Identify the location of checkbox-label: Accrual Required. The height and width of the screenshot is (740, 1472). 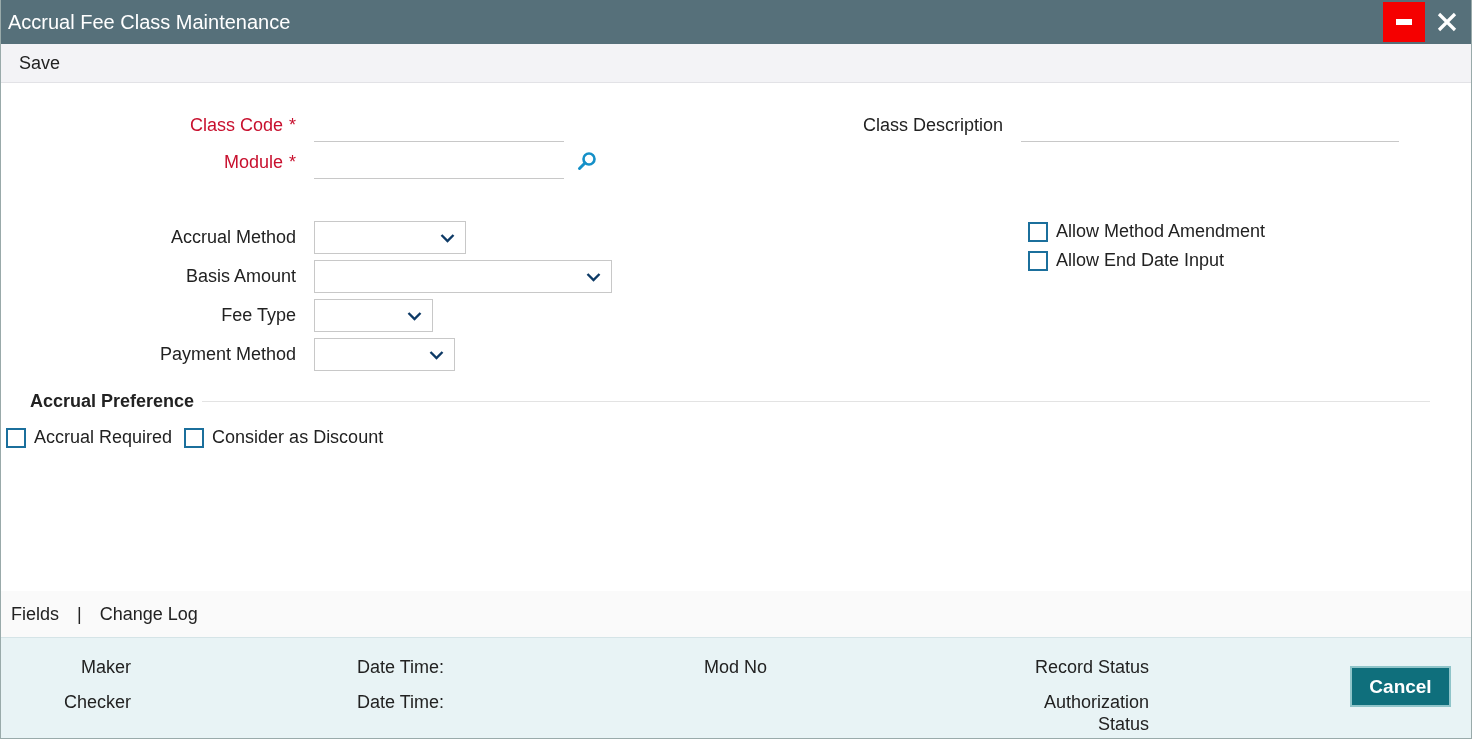
(103, 437).